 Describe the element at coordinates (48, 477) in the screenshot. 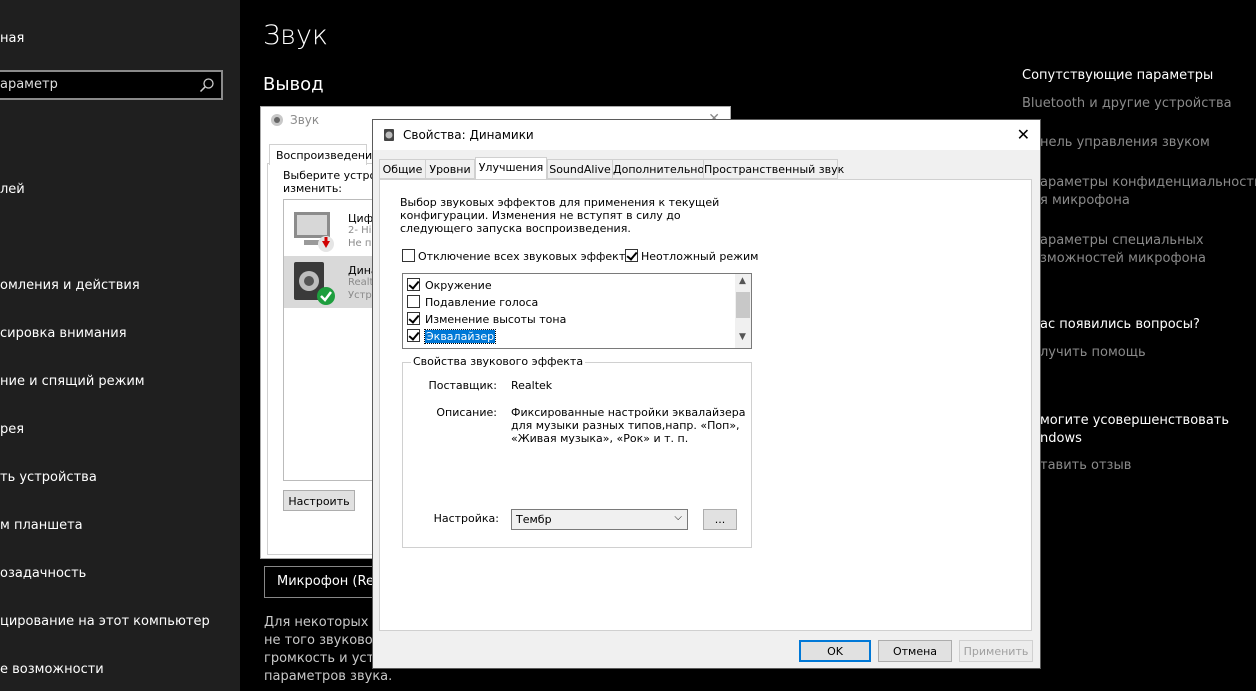

I see `nav-item-storage: ть устройства` at that location.